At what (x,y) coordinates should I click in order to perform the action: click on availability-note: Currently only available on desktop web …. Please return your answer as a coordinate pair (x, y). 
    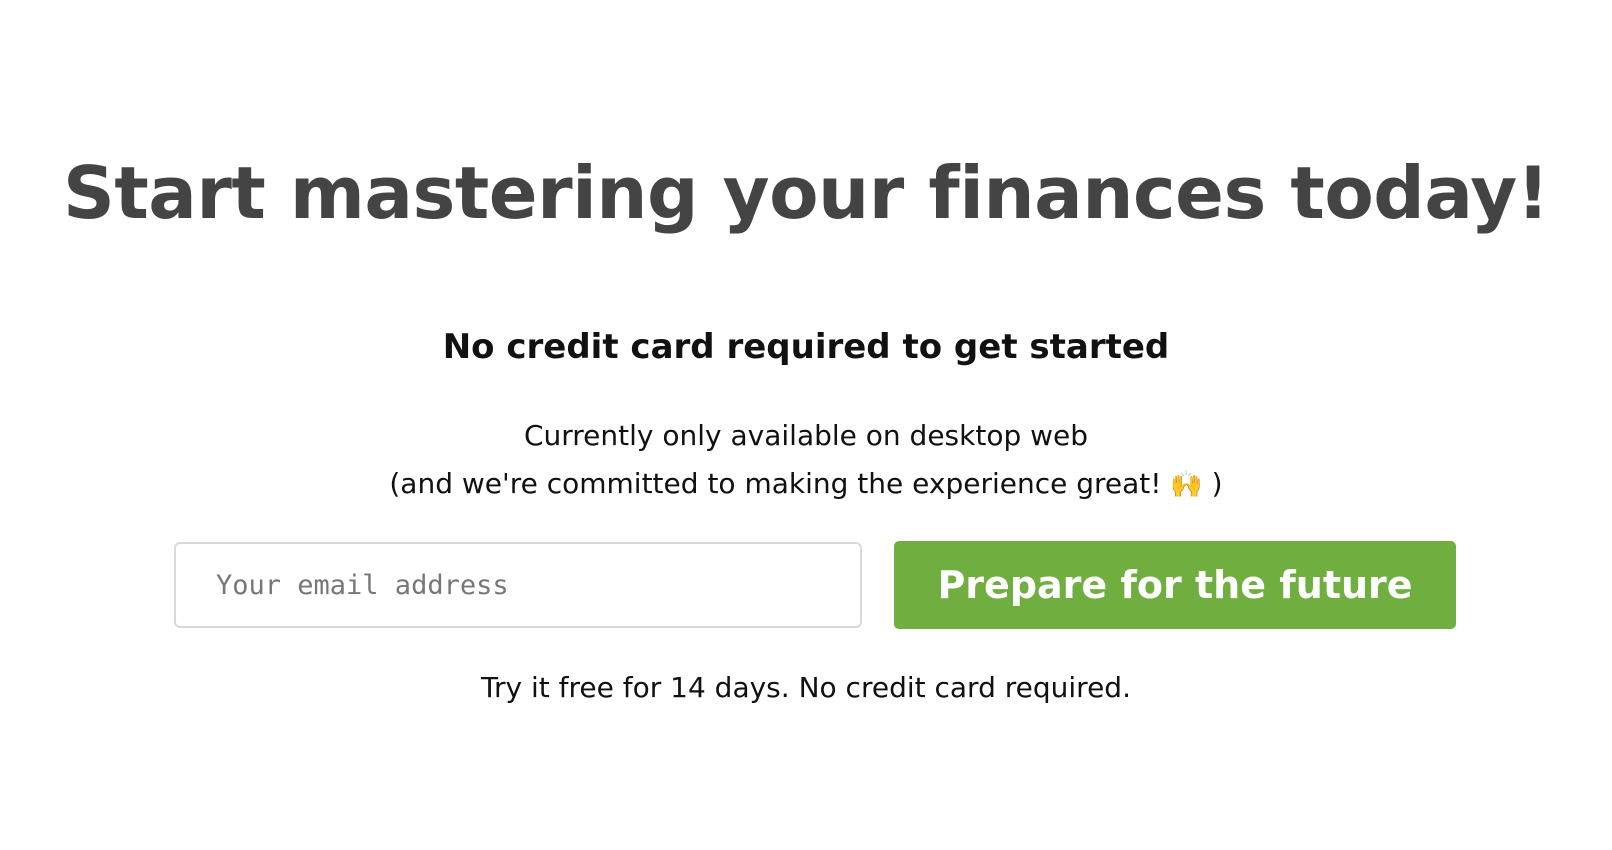
    Looking at the image, I should click on (806, 460).